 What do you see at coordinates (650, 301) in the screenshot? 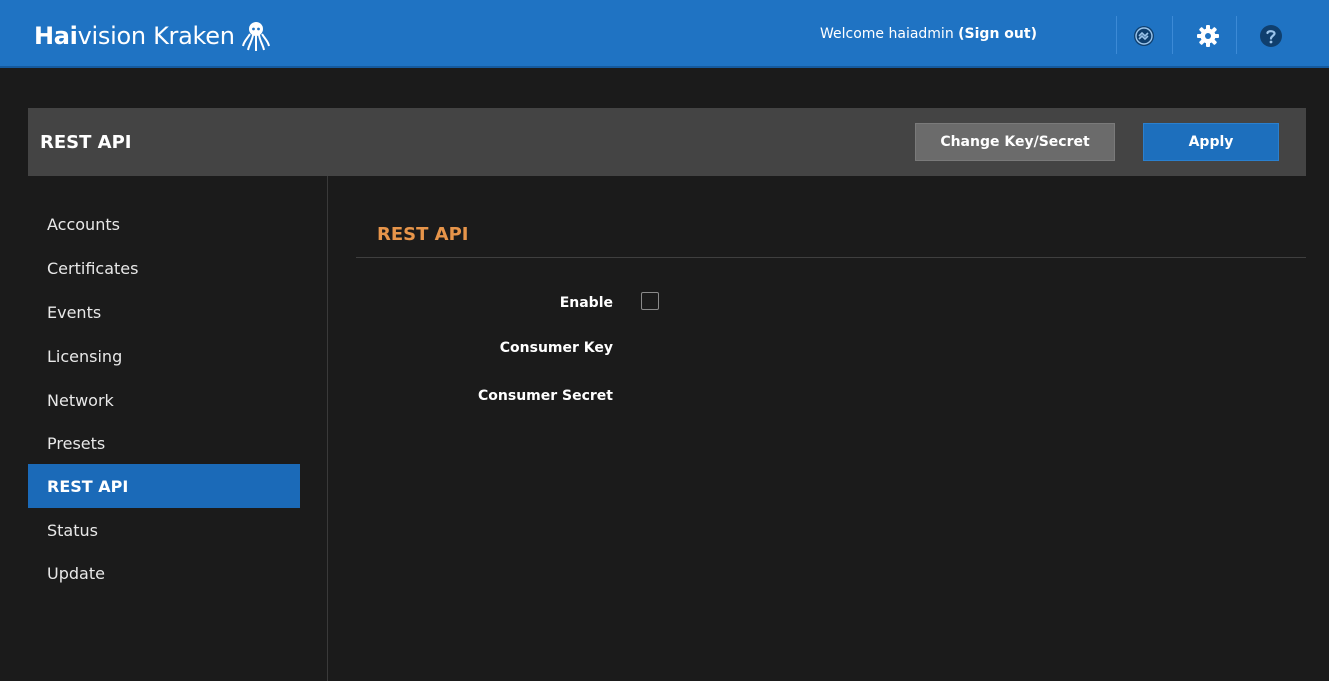
I see `enable-checkbox` at bounding box center [650, 301].